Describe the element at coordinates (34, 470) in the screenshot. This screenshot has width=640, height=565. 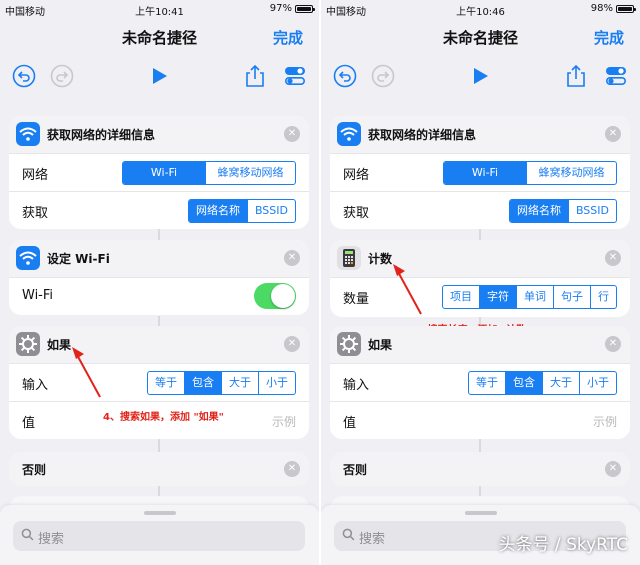
I see `else-label: 否则` at that location.